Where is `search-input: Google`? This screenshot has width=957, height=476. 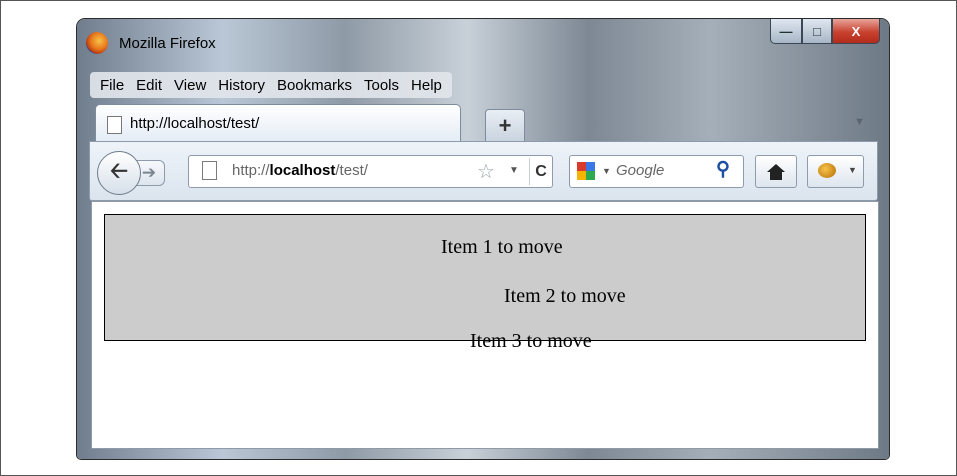
search-input: Google is located at coordinates (640, 170).